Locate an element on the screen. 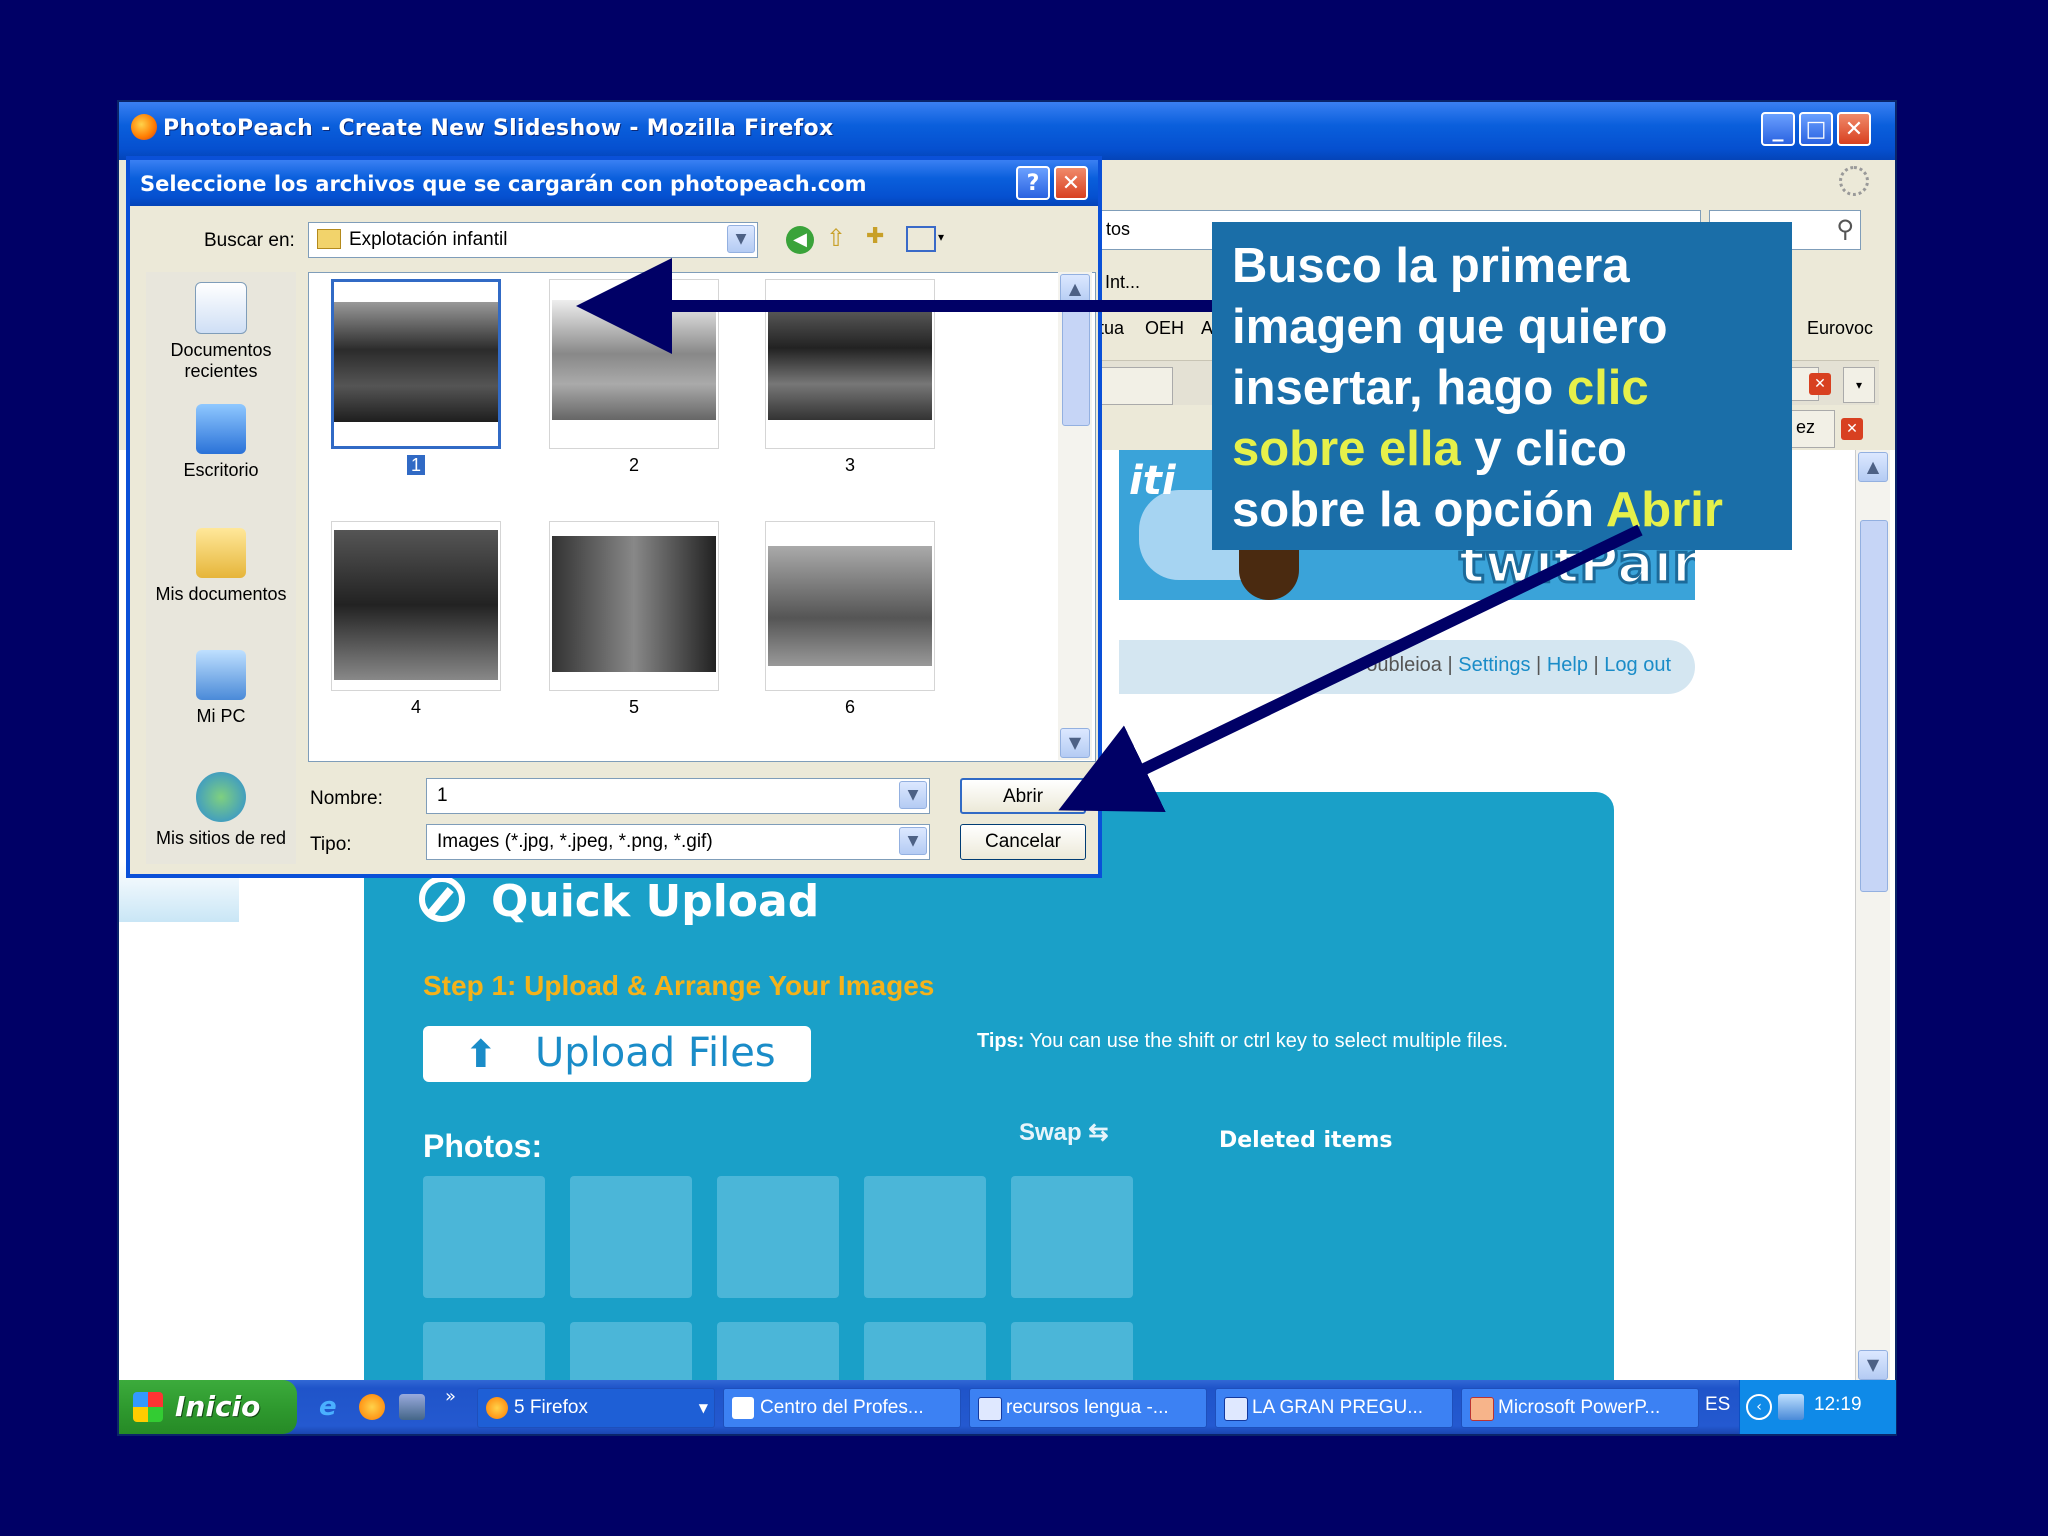 The width and height of the screenshot is (2048, 1536). start-button: Inicio is located at coordinates (208, 1407).